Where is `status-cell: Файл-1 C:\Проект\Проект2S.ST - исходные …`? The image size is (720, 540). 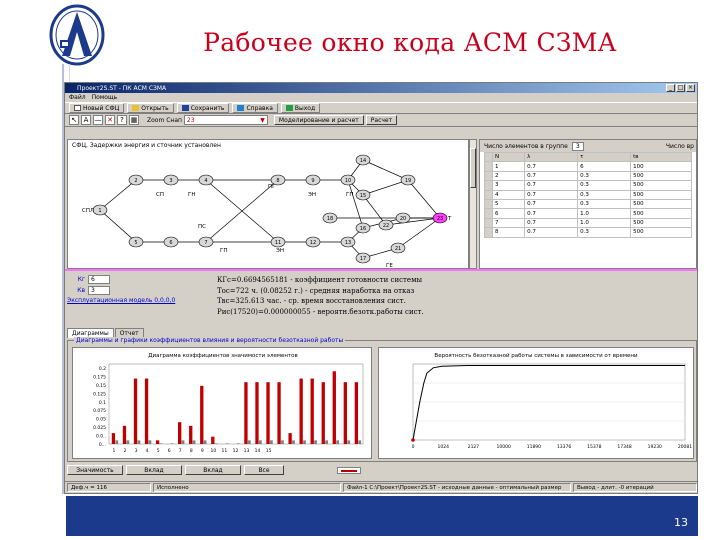
status-cell: Файл-1 C:\Проект\Проект2S.ST - исходные … is located at coordinates (457, 487).